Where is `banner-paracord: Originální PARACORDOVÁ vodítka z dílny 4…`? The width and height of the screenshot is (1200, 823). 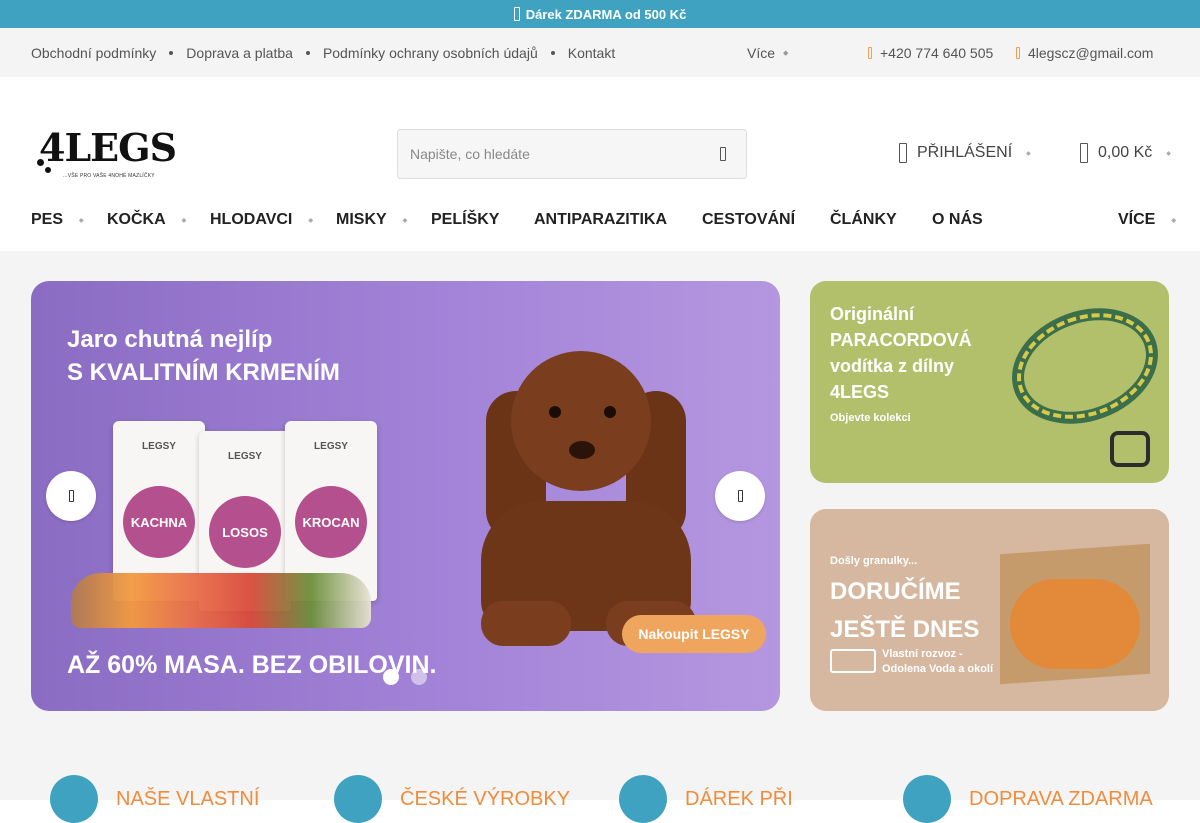 banner-paracord: Originální PARACORDOVÁ vodítka z dílny 4… is located at coordinates (989, 382).